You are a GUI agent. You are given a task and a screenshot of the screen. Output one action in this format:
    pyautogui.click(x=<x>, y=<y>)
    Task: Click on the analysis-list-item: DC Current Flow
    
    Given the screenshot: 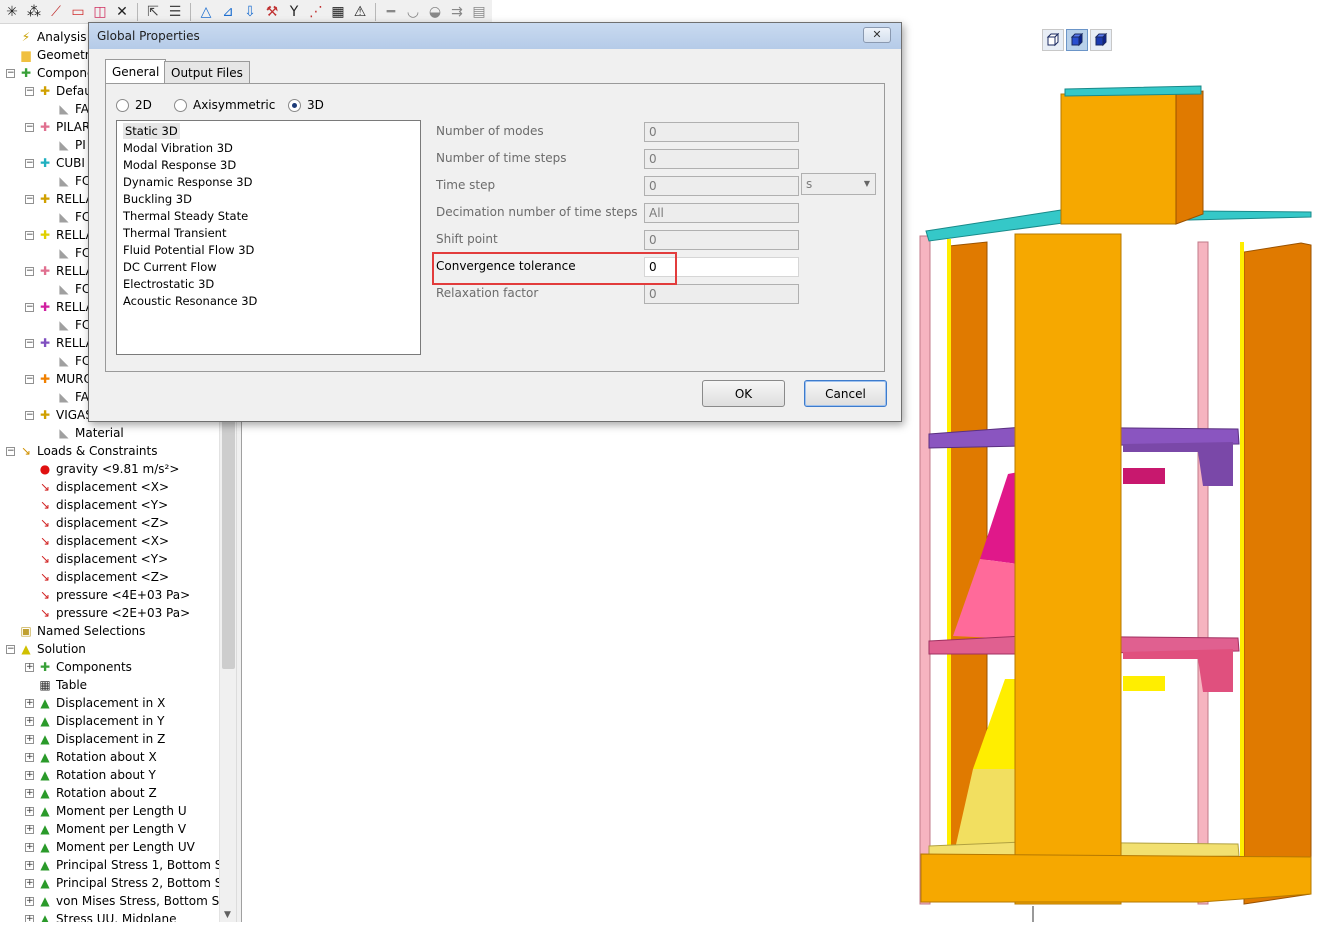 What is the action you would take?
    pyautogui.click(x=268, y=267)
    